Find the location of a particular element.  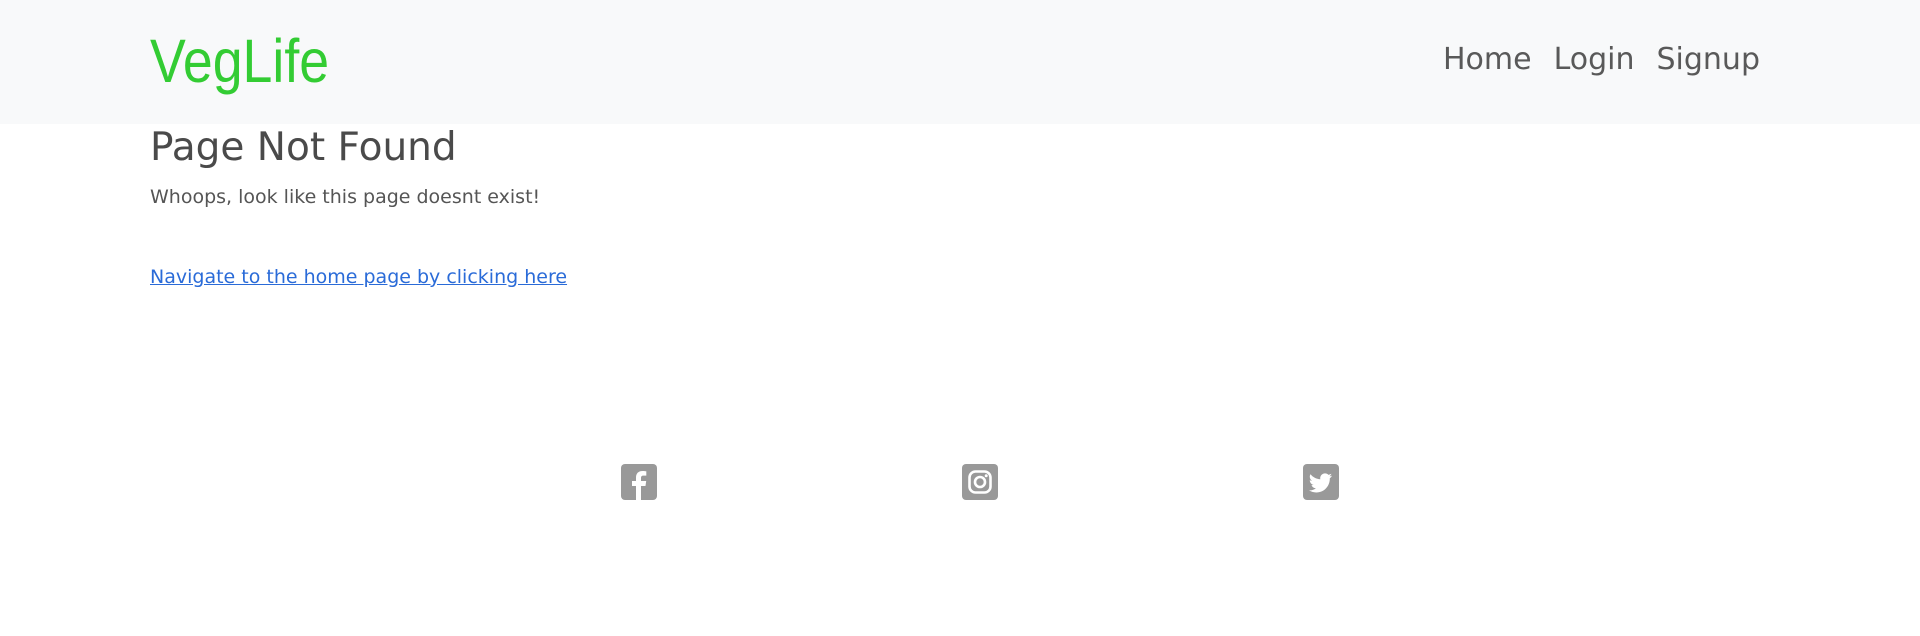

nav-links: Home Login Signup is located at coordinates (1601, 60).